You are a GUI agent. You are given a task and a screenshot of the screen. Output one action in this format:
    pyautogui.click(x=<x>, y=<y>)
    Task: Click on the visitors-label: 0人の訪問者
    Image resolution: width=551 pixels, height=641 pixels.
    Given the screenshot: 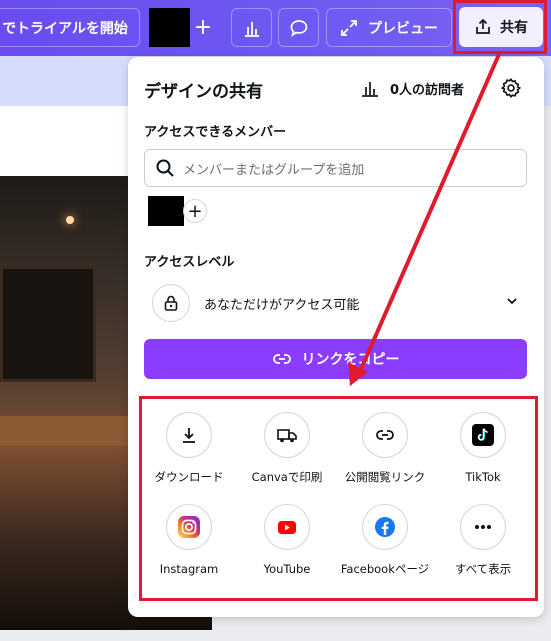 What is the action you would take?
    pyautogui.click(x=427, y=90)
    